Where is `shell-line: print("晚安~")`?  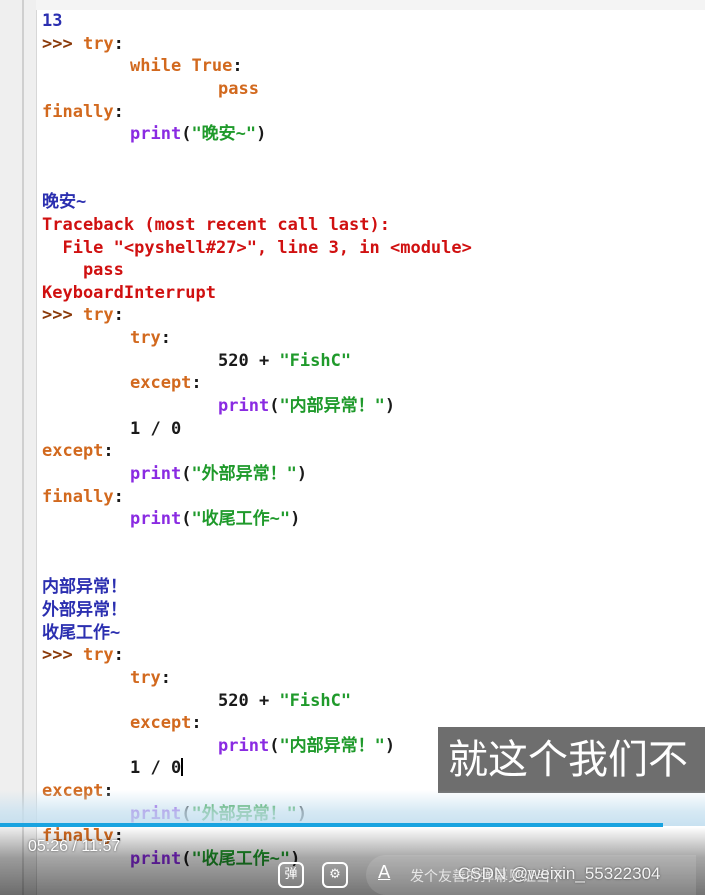
shell-line: print("晚安~") is located at coordinates (198, 134).